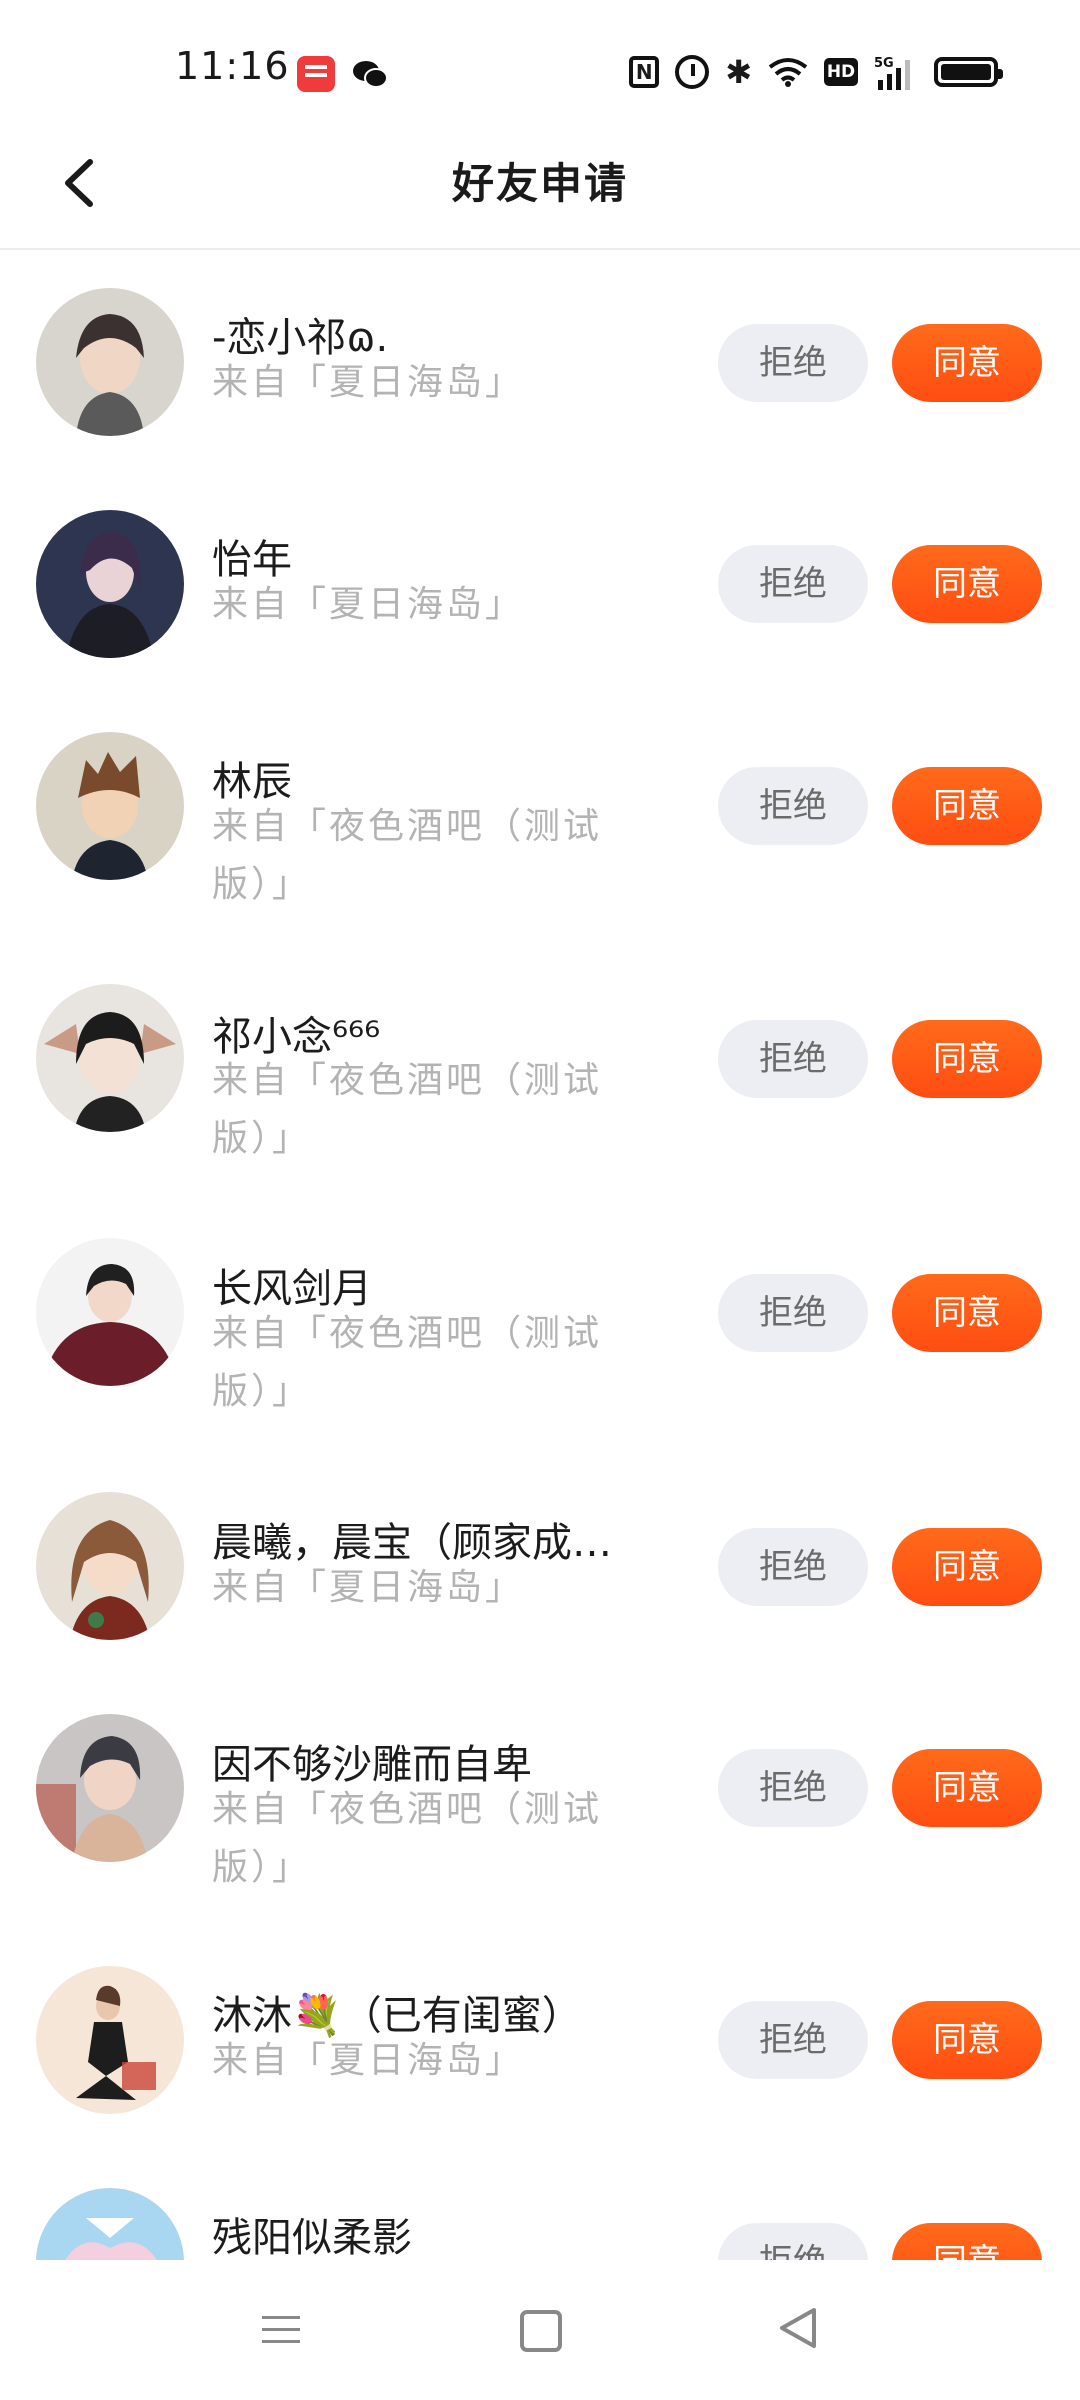 This screenshot has width=1080, height=2400. I want to click on wifi-icon, so click(788, 72).